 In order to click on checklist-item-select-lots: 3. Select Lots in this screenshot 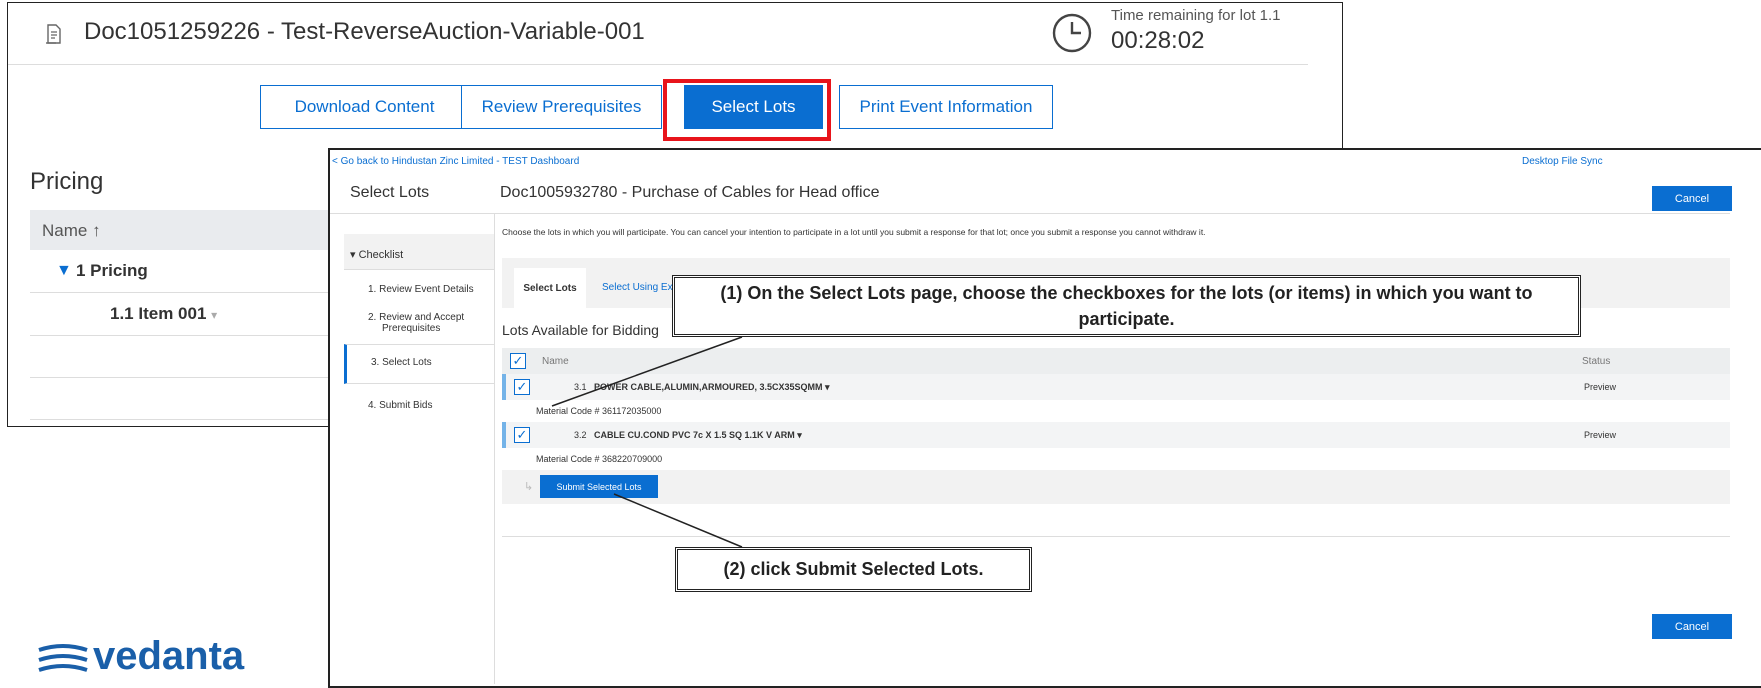, I will do `click(419, 364)`.